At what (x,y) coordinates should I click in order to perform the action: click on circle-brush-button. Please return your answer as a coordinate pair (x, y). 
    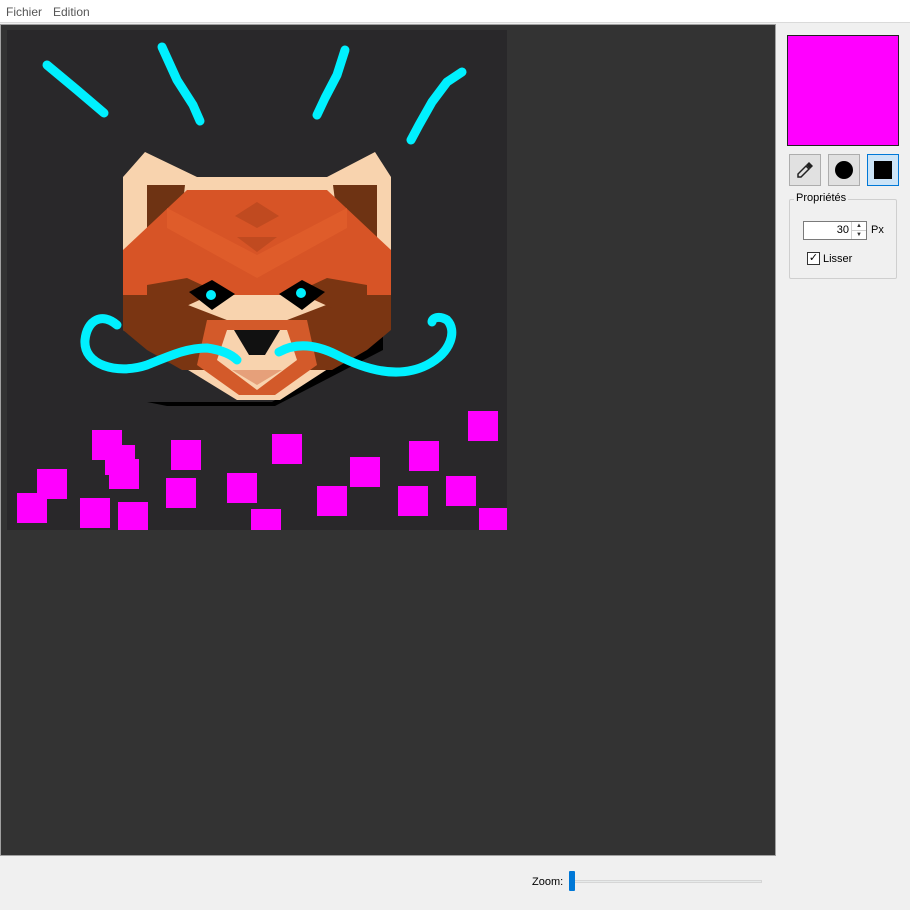
    Looking at the image, I should click on (844, 170).